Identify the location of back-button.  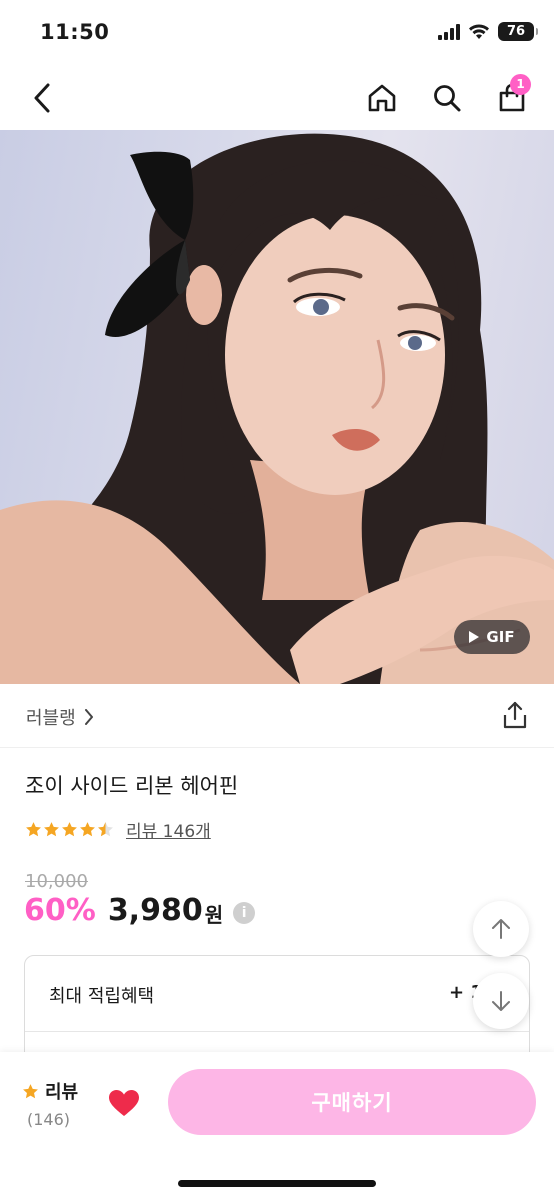
(42, 98).